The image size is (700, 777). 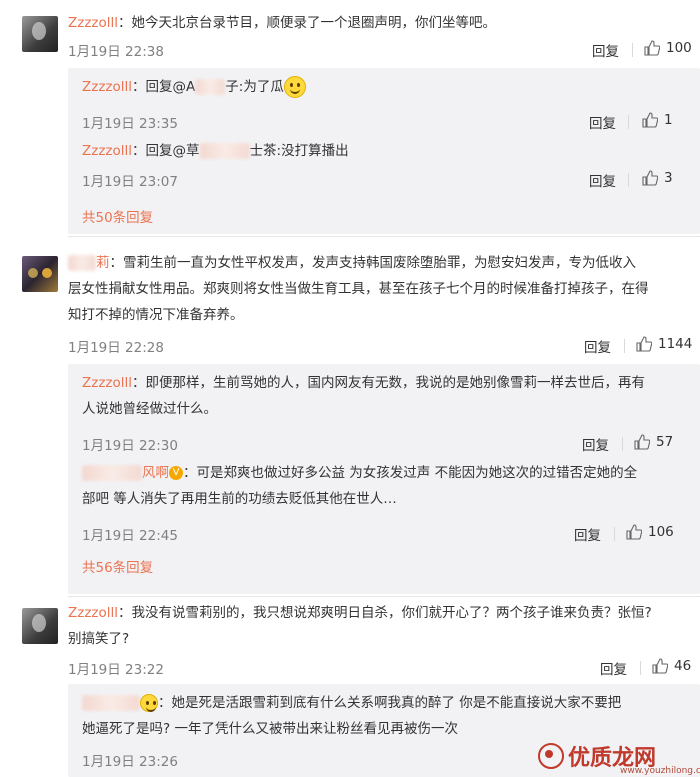 What do you see at coordinates (294, 87) in the screenshot?
I see `smile-emoji-icon` at bounding box center [294, 87].